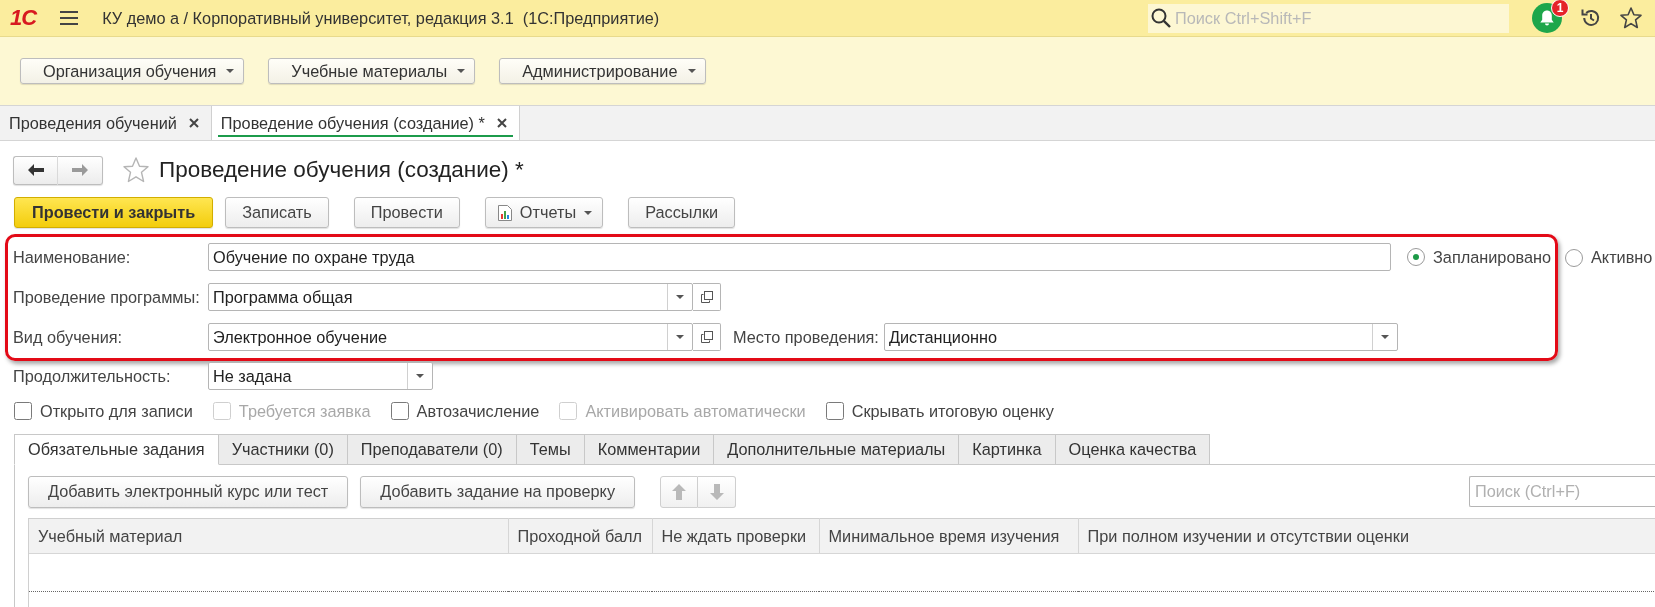 This screenshot has height=607, width=1655. I want to click on checkbox-option: Автозачисление, so click(465, 411).